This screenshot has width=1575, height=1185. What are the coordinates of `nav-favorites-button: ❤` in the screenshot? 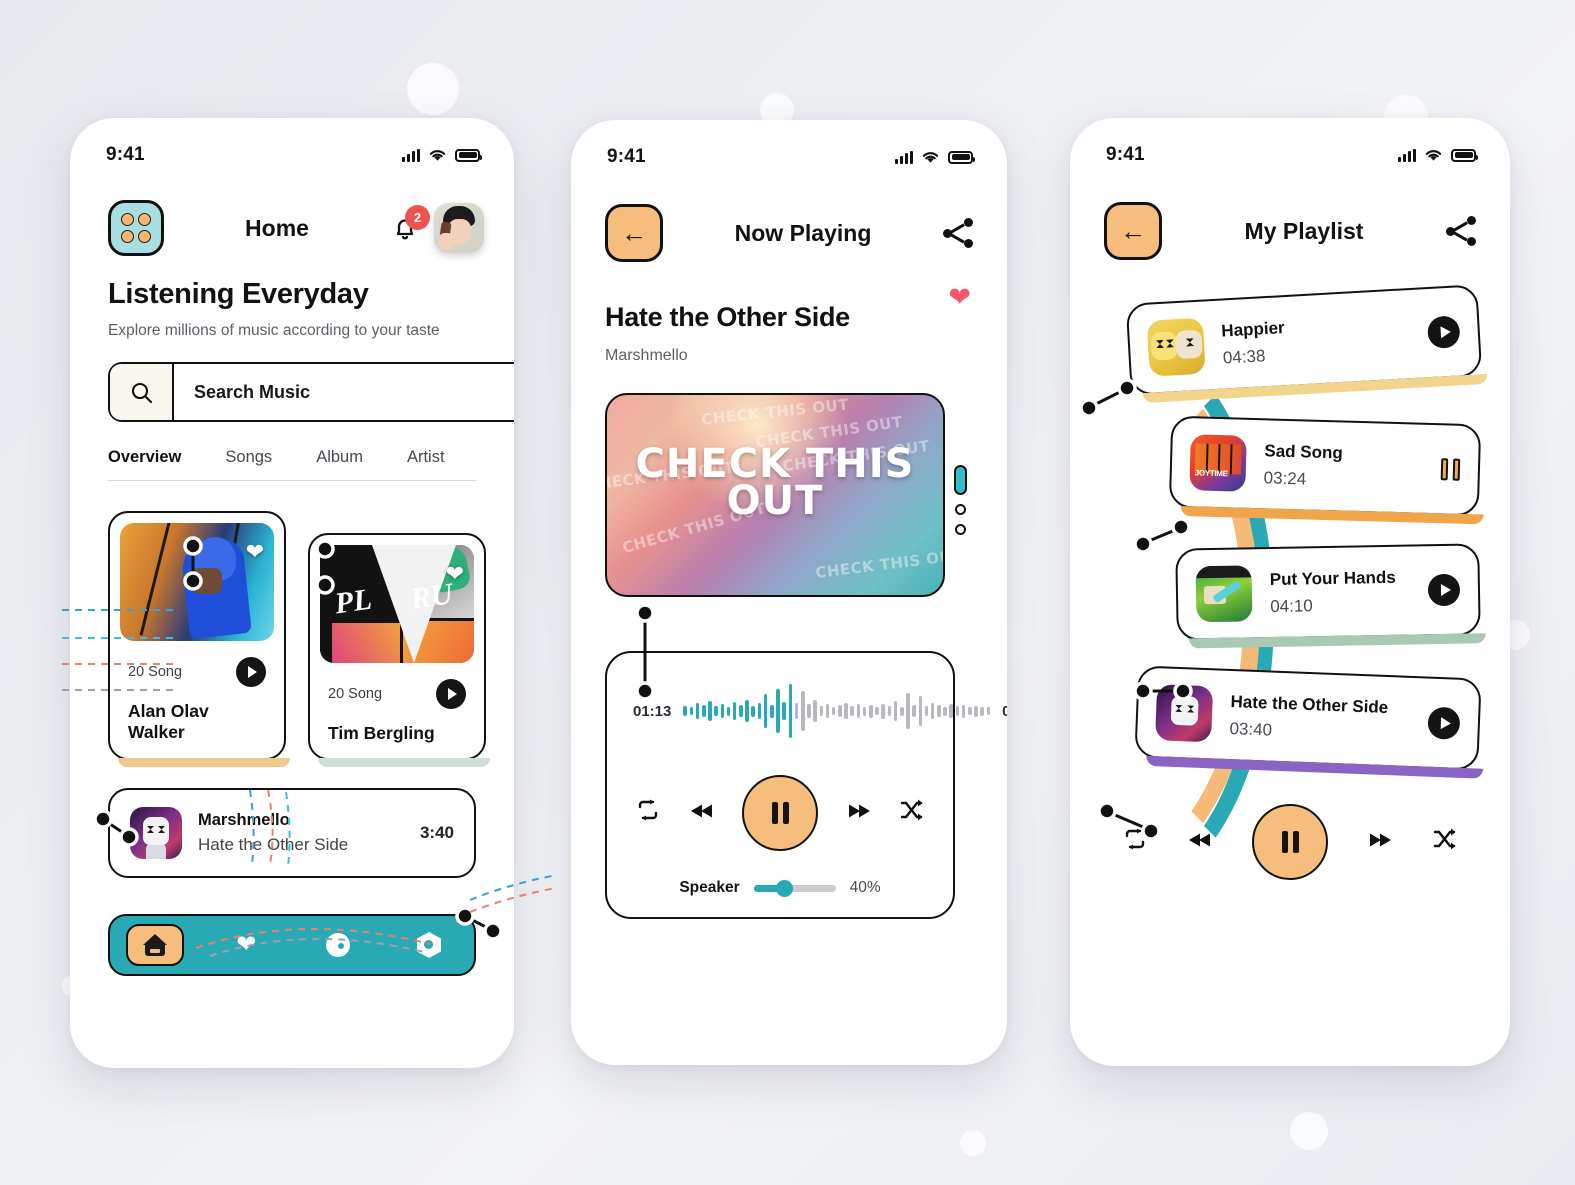 It's located at (246, 945).